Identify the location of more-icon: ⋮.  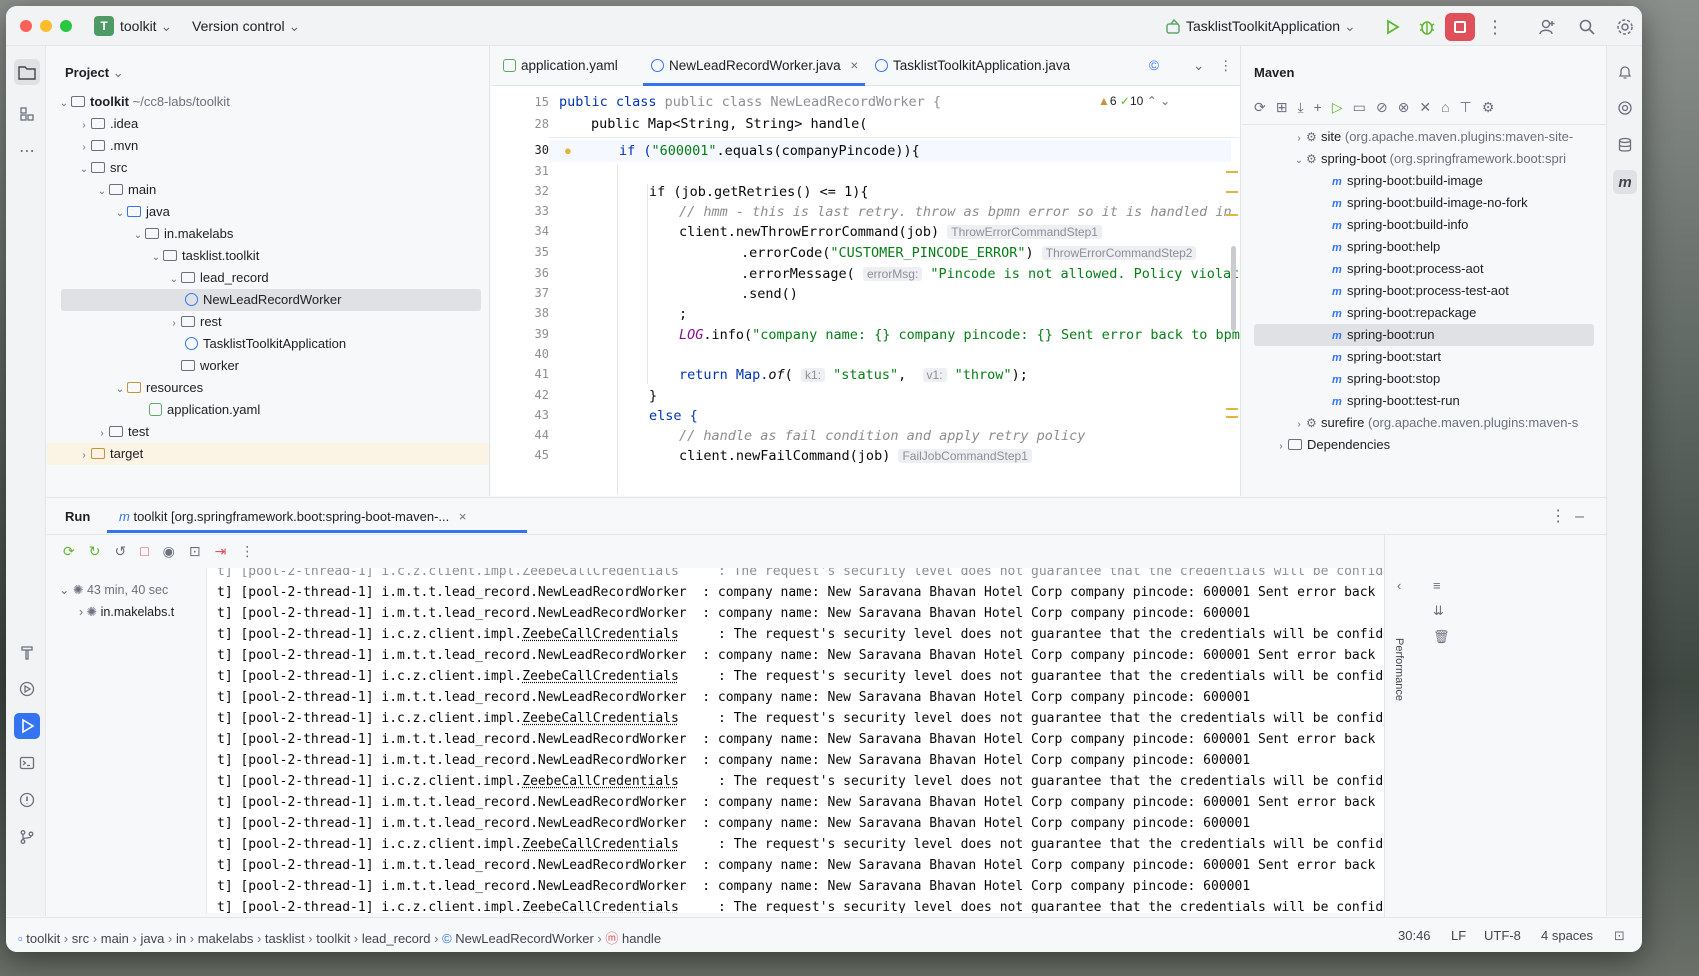
(247, 551).